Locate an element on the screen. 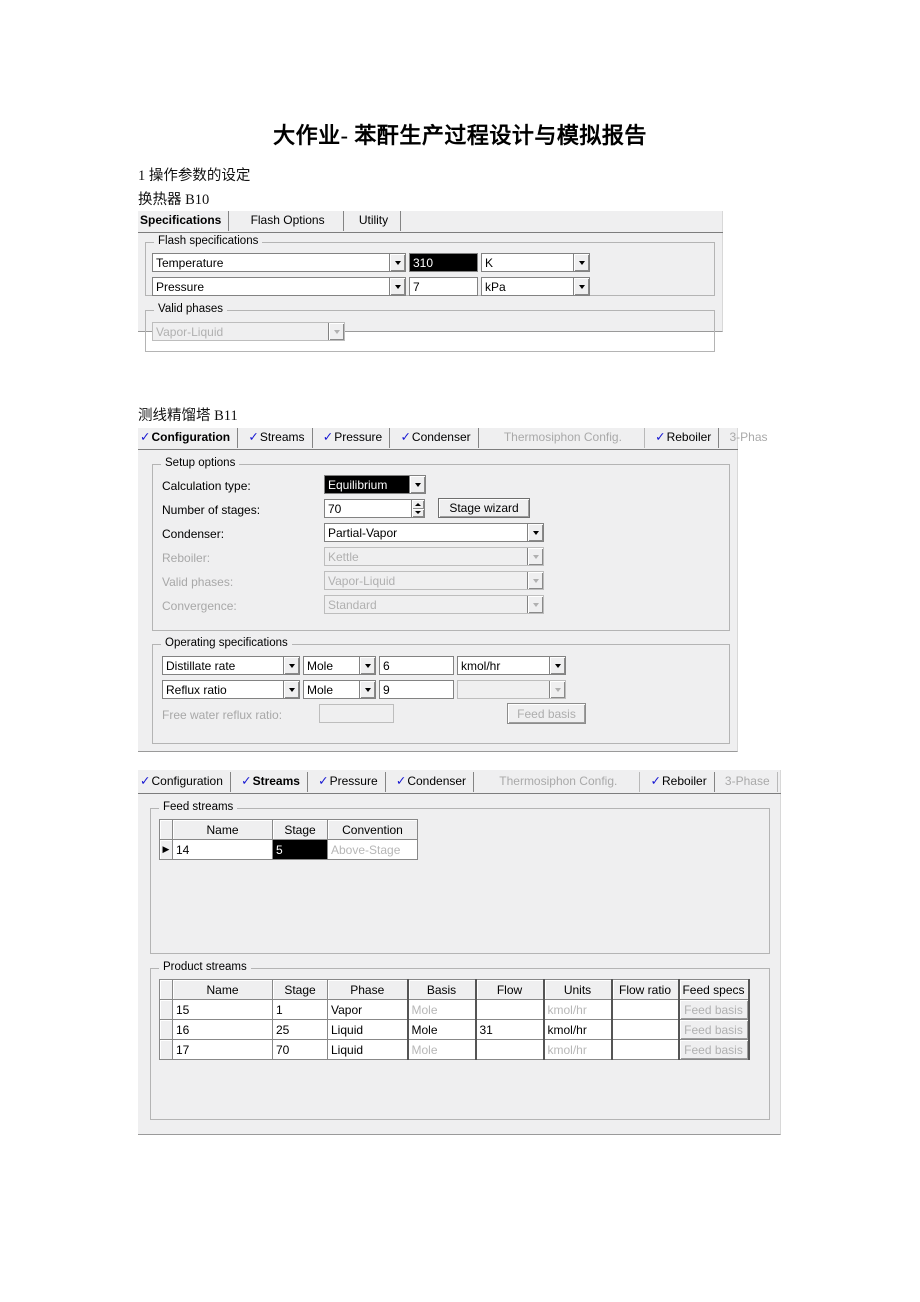 The image size is (920, 1302). calculation-type-label: Calculation type: is located at coordinates (206, 486).